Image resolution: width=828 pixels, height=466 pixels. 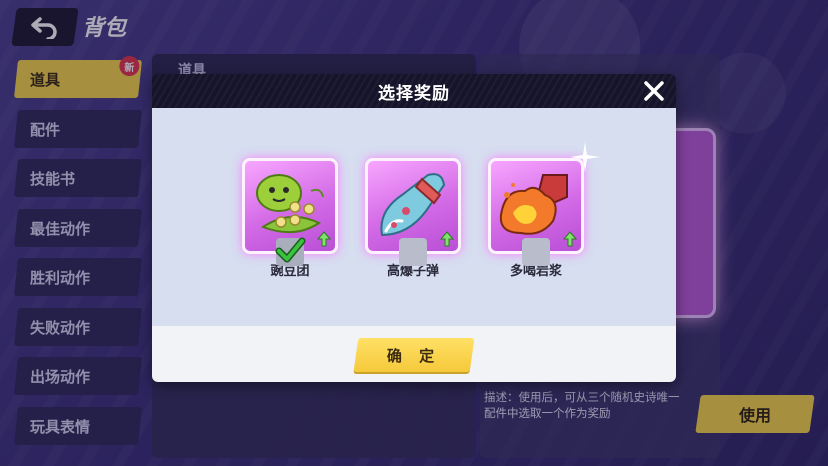 I want to click on modal-header: 选择奖励, so click(x=414, y=91).